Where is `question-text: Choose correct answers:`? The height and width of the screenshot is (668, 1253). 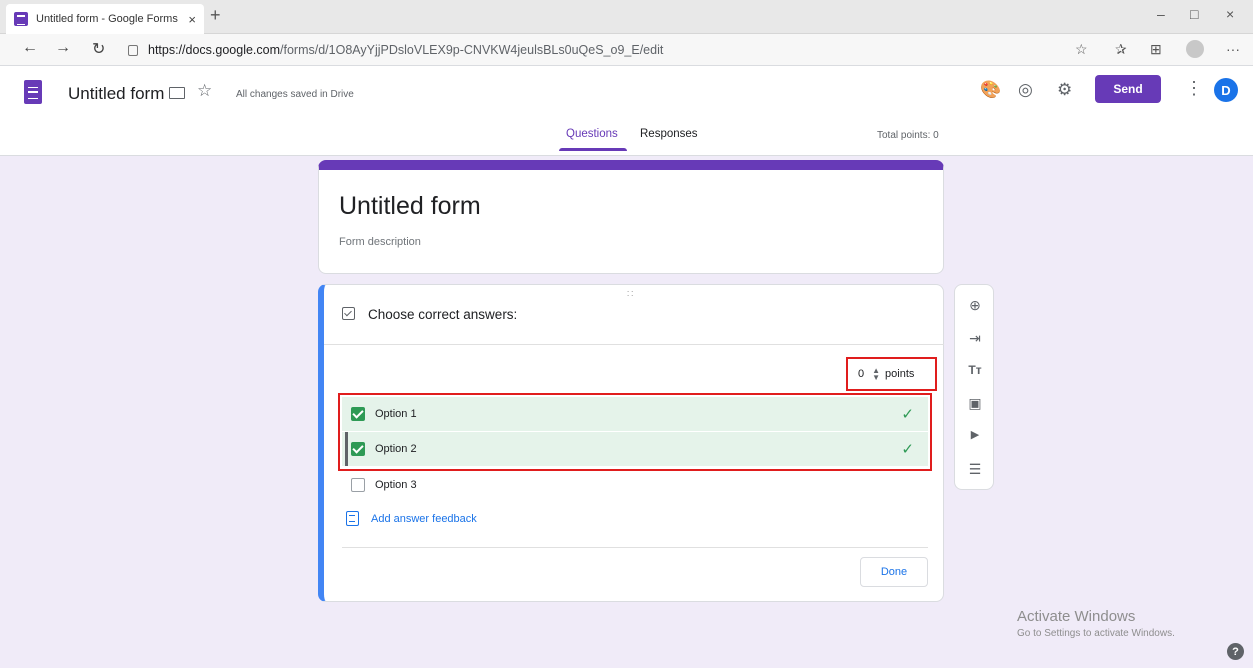
question-text: Choose correct answers: is located at coordinates (442, 314).